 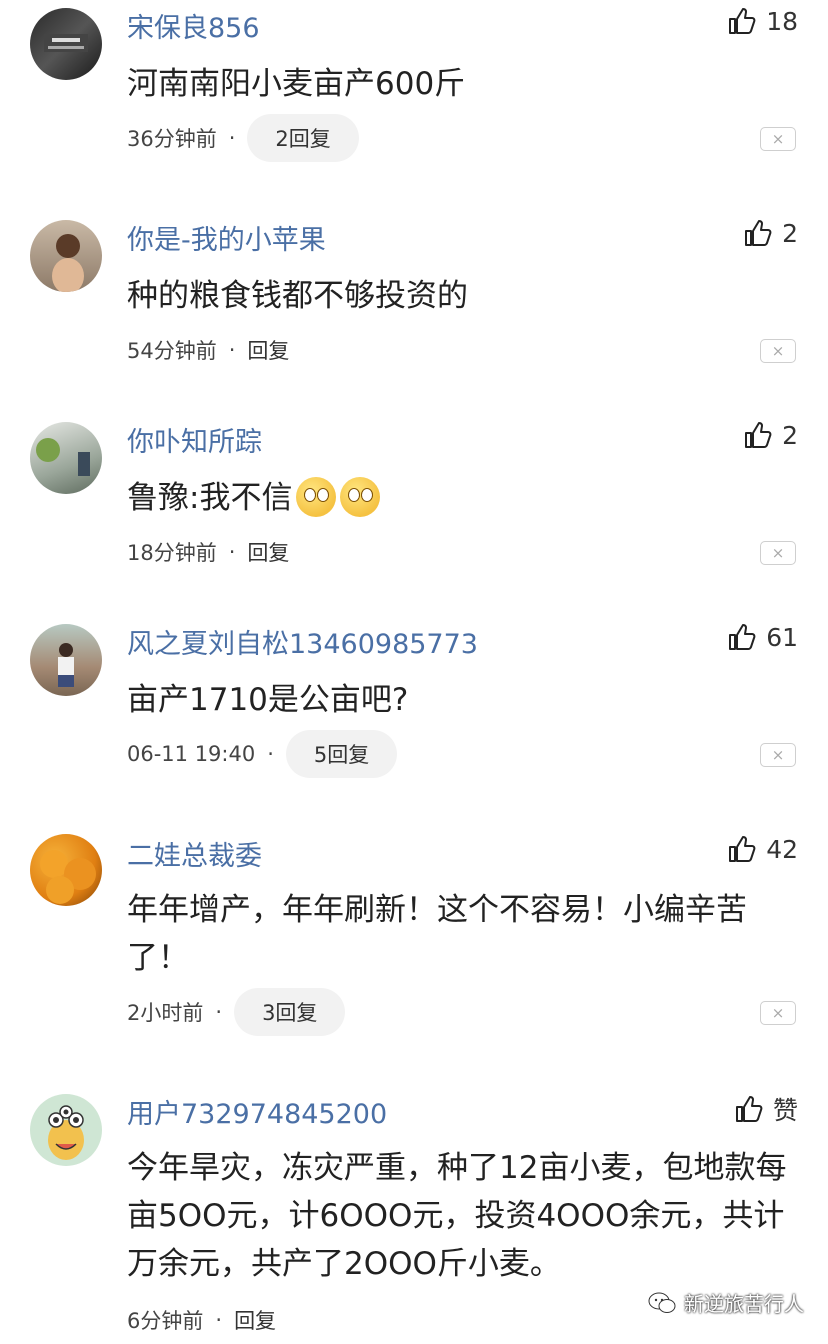 I want to click on comment-text: 亩产1710是公亩吧?, so click(x=268, y=700).